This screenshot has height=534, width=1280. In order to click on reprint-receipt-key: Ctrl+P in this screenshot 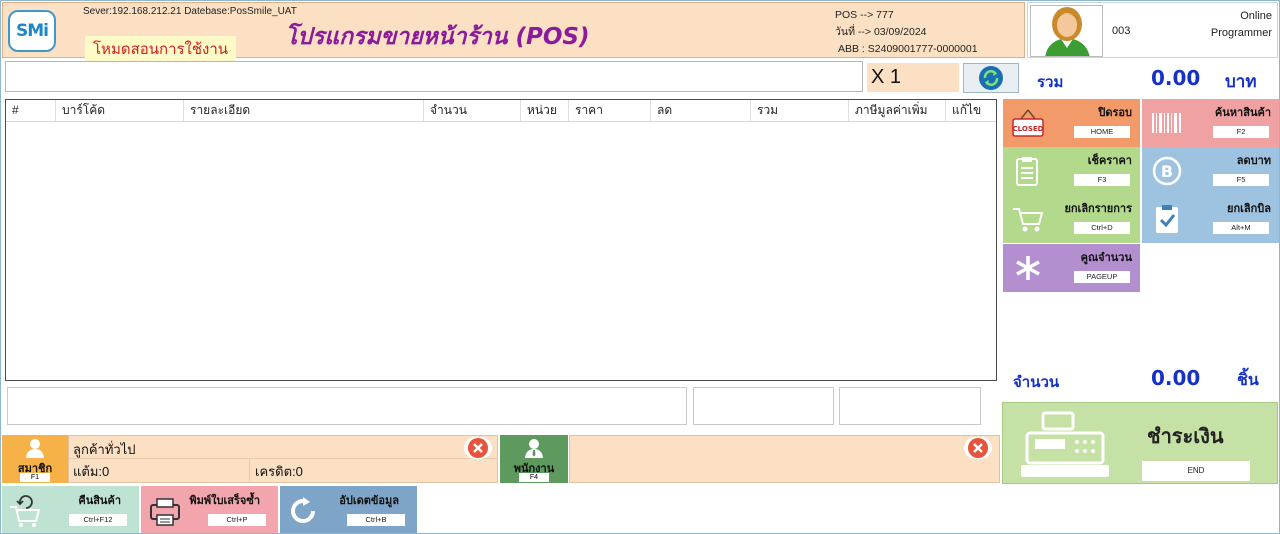, I will do `click(237, 520)`.